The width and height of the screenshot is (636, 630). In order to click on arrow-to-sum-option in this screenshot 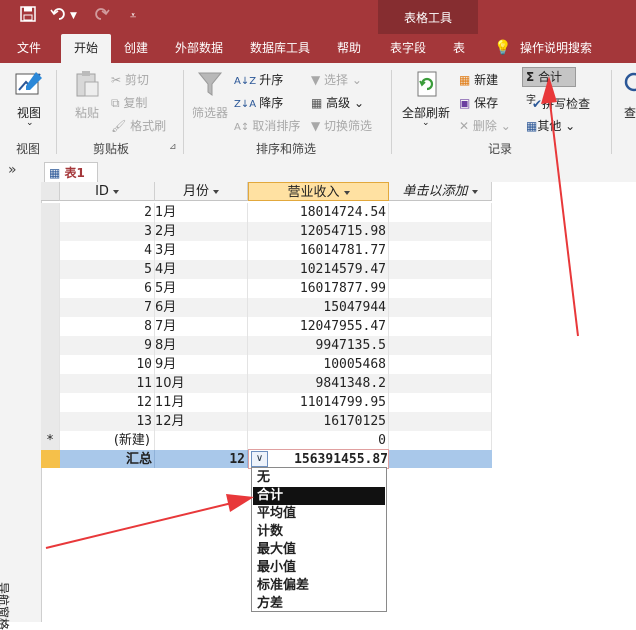, I will do `click(149, 521)`.